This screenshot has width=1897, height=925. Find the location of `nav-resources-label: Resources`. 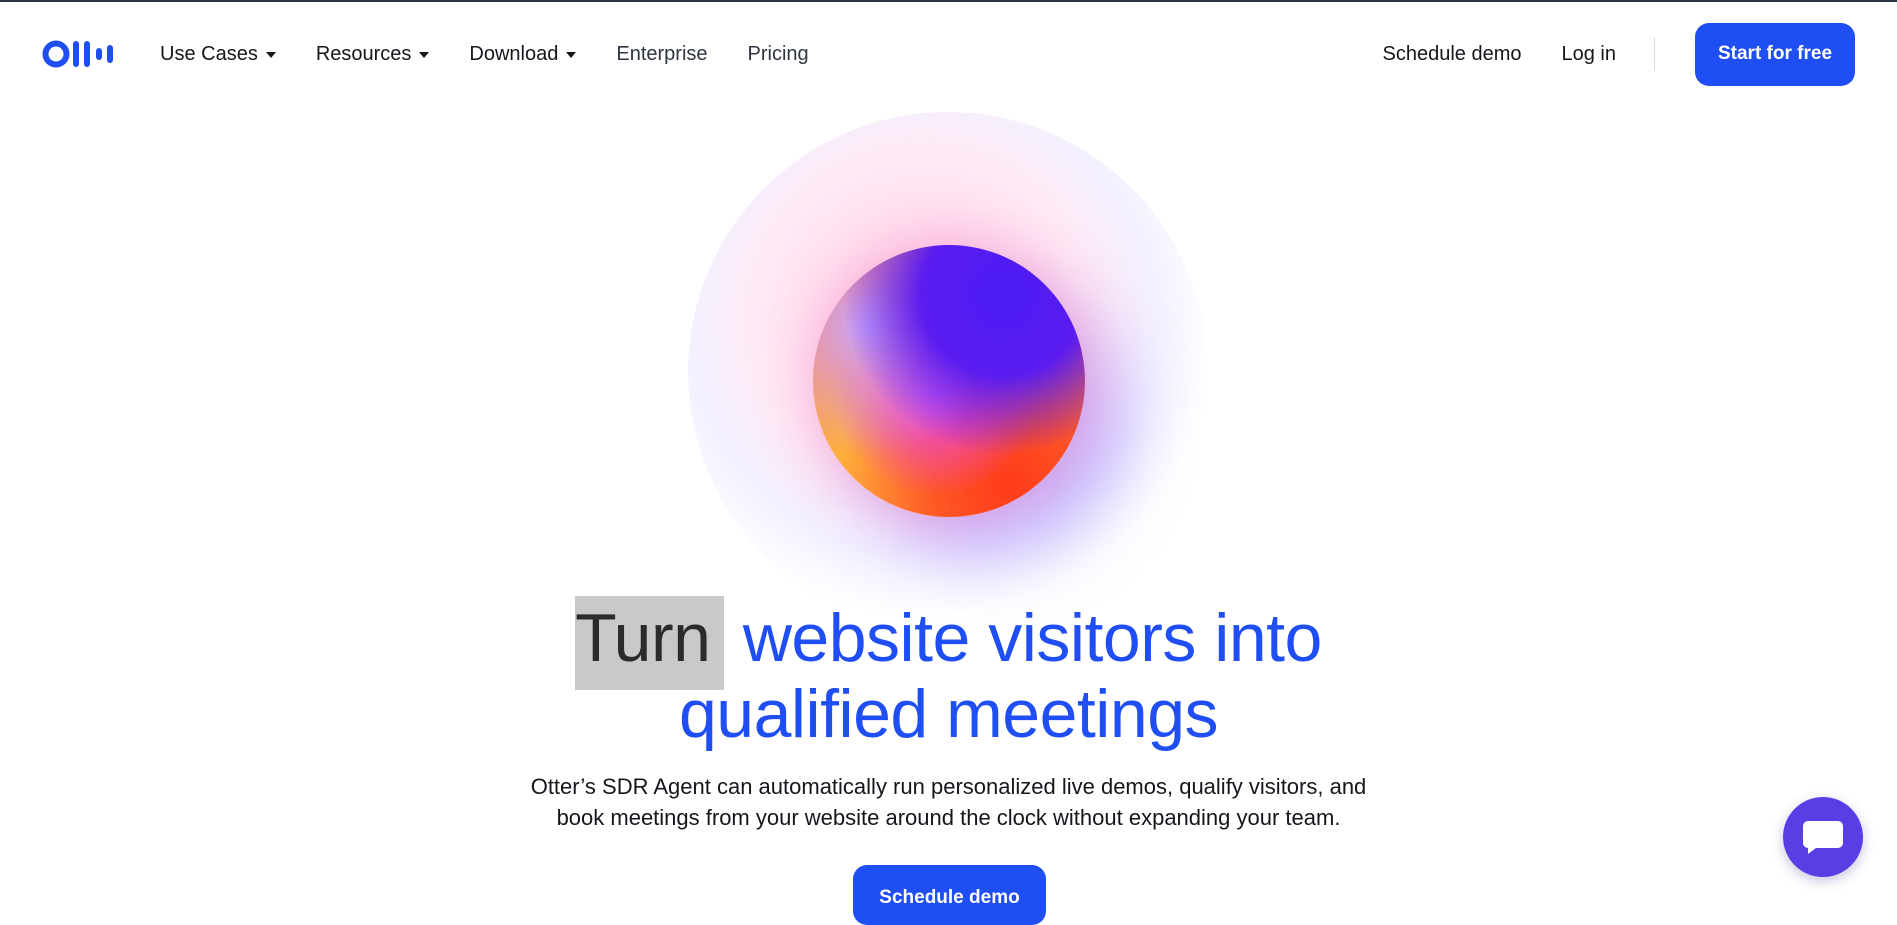

nav-resources-label: Resources is located at coordinates (363, 53).